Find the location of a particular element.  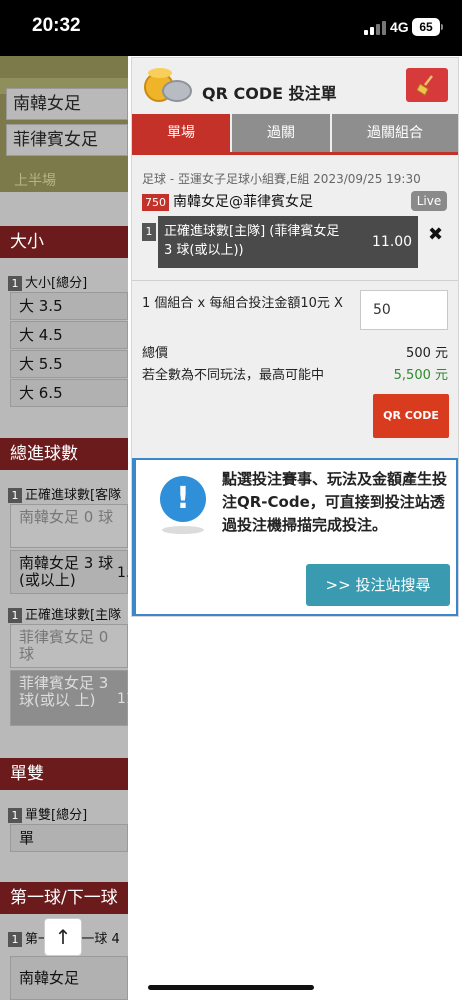

match-line: 750 南韓女足@菲律賓女足 is located at coordinates (227, 201).